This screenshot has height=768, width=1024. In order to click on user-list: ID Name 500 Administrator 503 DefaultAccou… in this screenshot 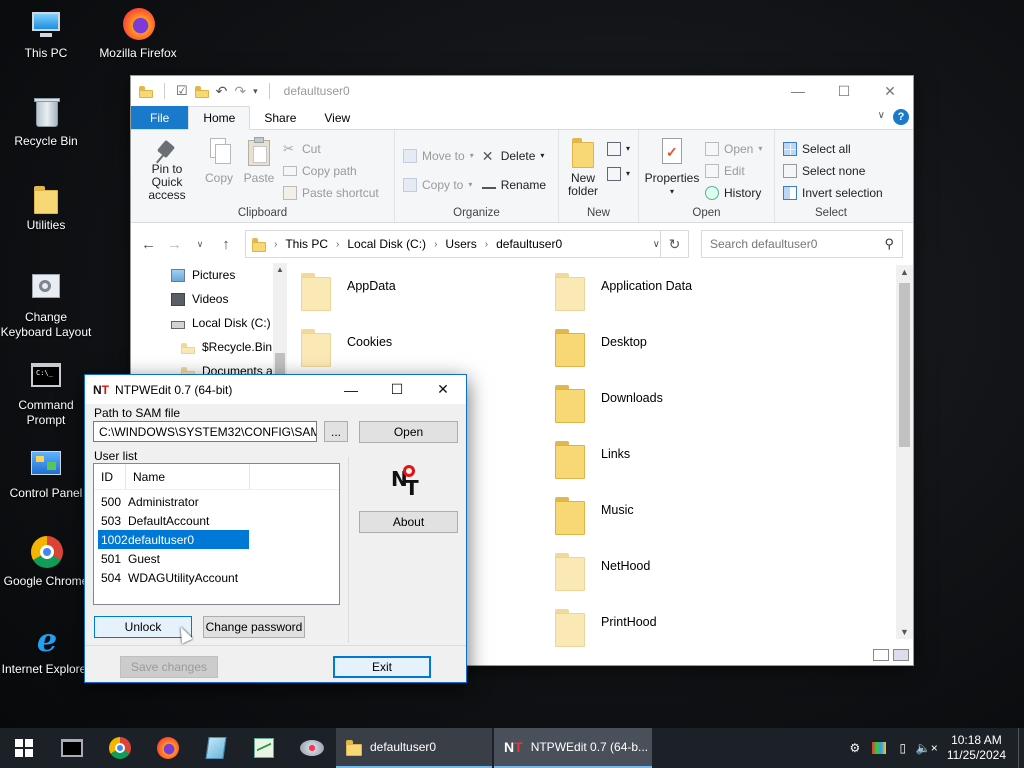, I will do `click(216, 534)`.